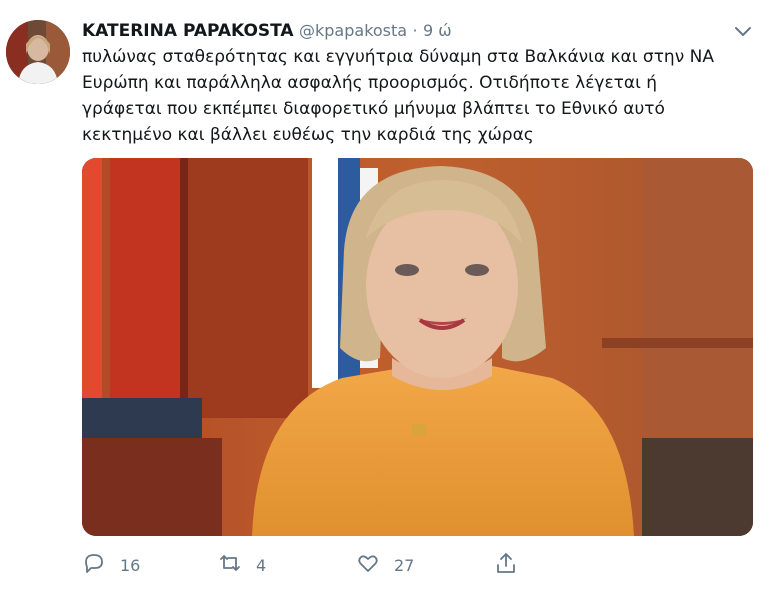 The width and height of the screenshot is (770, 596). What do you see at coordinates (111, 565) in the screenshot?
I see `reply-button: 16` at bounding box center [111, 565].